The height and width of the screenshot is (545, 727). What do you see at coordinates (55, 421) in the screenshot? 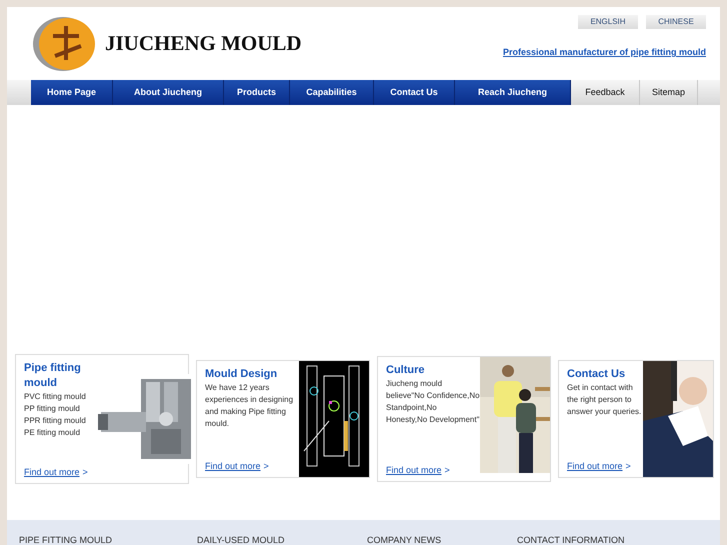
I see `card-text: PPR fitting mould` at bounding box center [55, 421].